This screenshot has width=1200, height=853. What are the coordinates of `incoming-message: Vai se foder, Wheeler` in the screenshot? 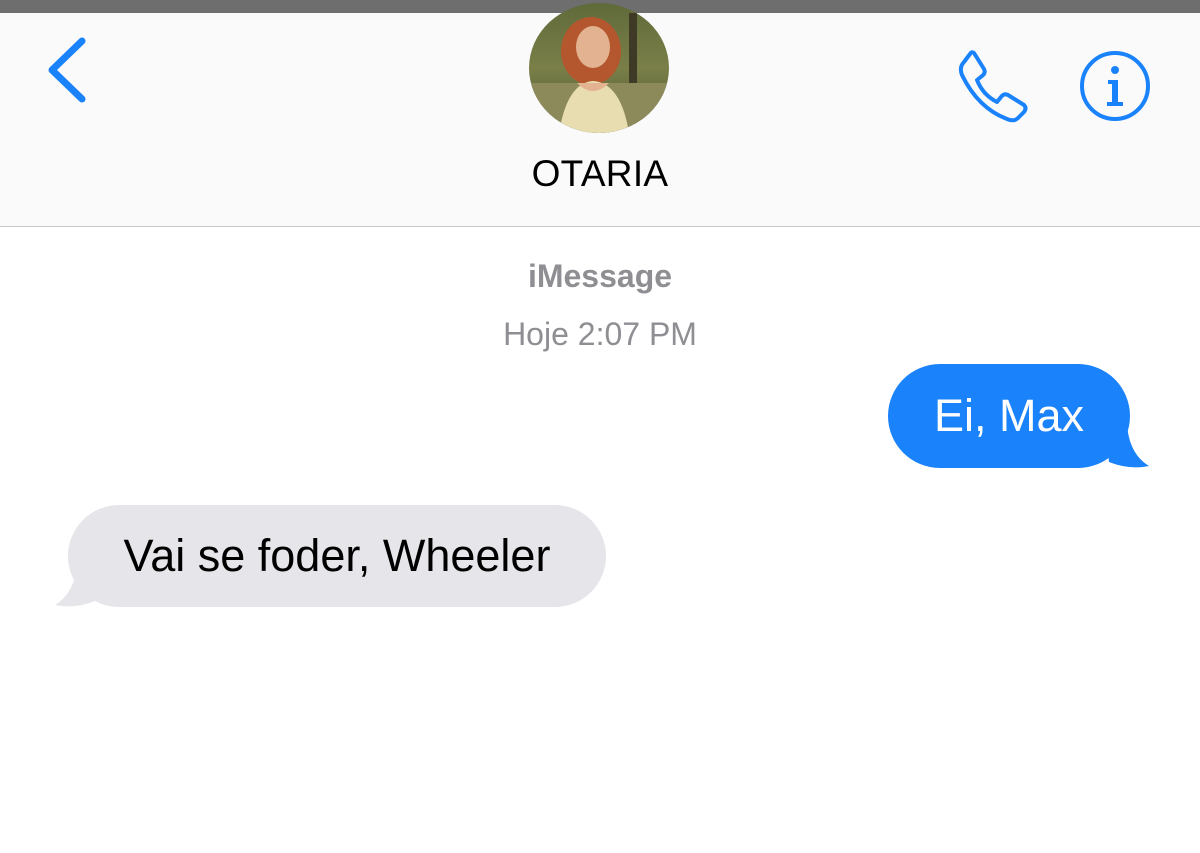 It's located at (330, 557).